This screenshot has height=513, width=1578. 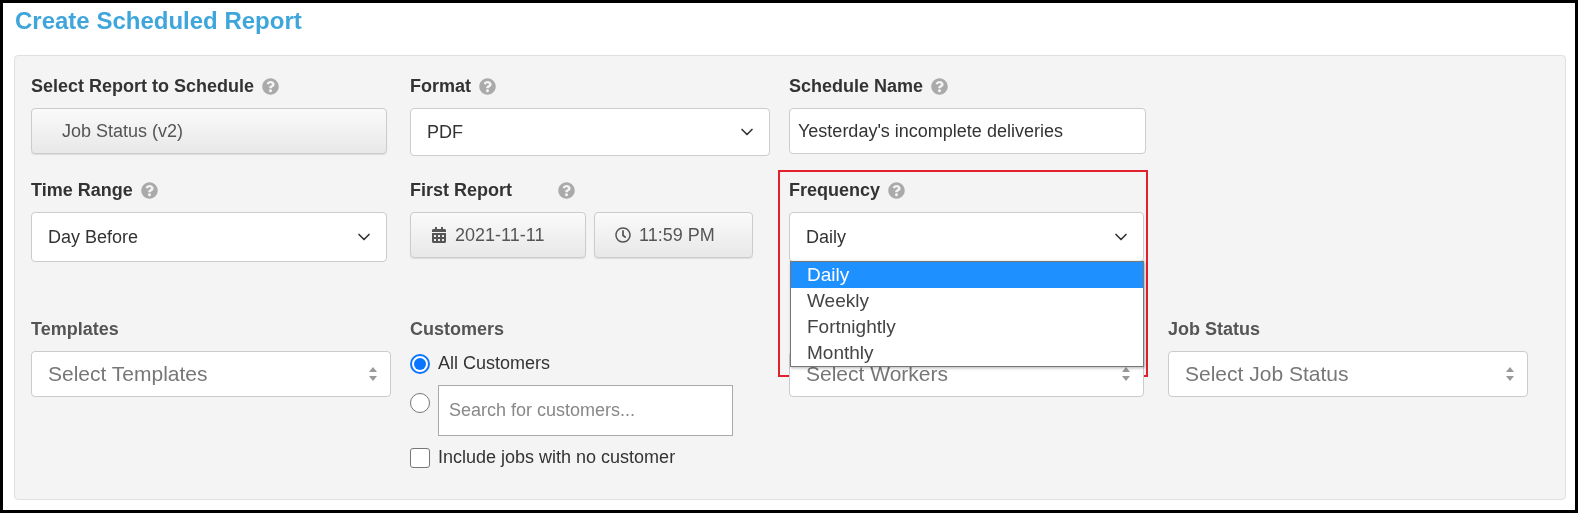 What do you see at coordinates (82, 190) in the screenshot?
I see `field-label: Time Range` at bounding box center [82, 190].